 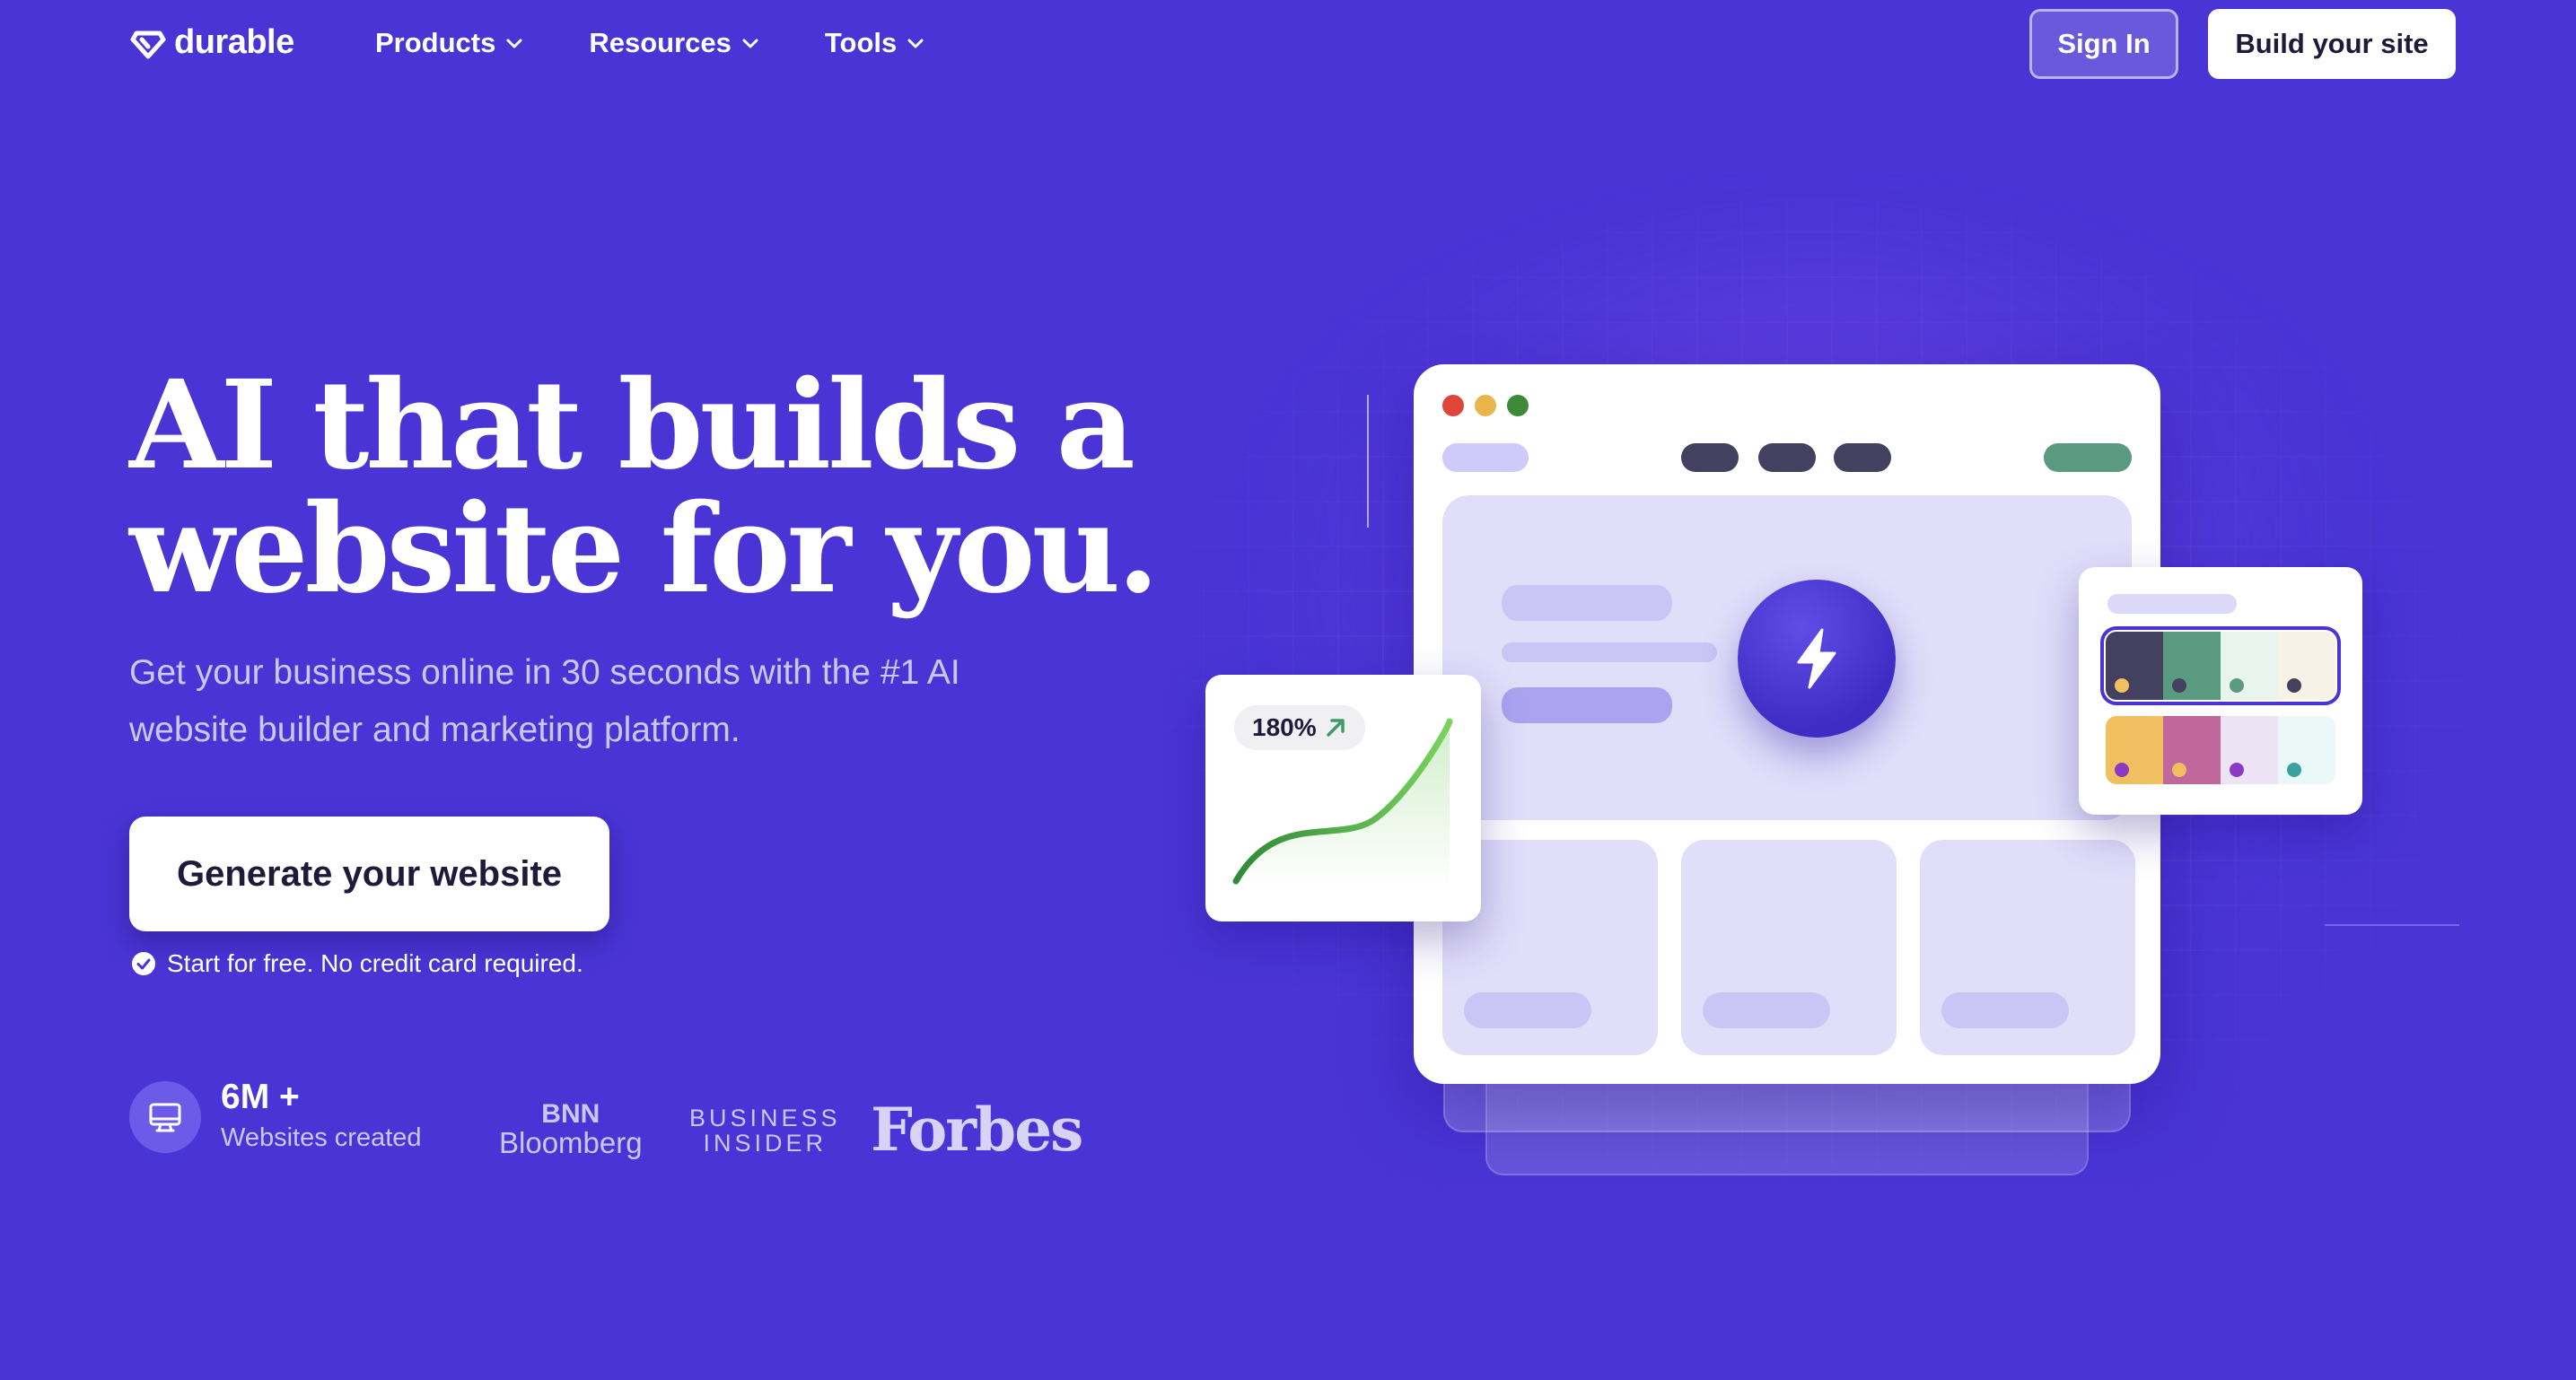 I want to click on diamond-logo-icon, so click(x=148, y=44).